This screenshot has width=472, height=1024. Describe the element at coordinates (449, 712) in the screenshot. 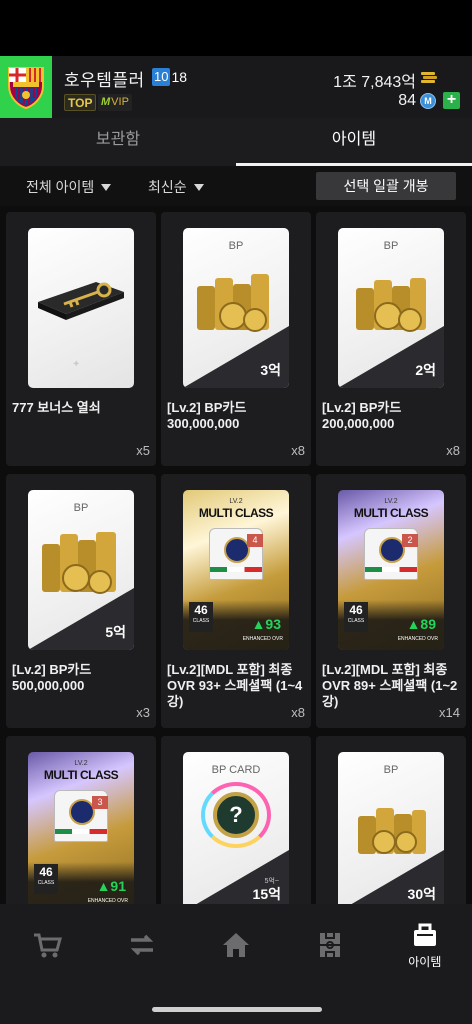

I see `item-count: x14` at that location.